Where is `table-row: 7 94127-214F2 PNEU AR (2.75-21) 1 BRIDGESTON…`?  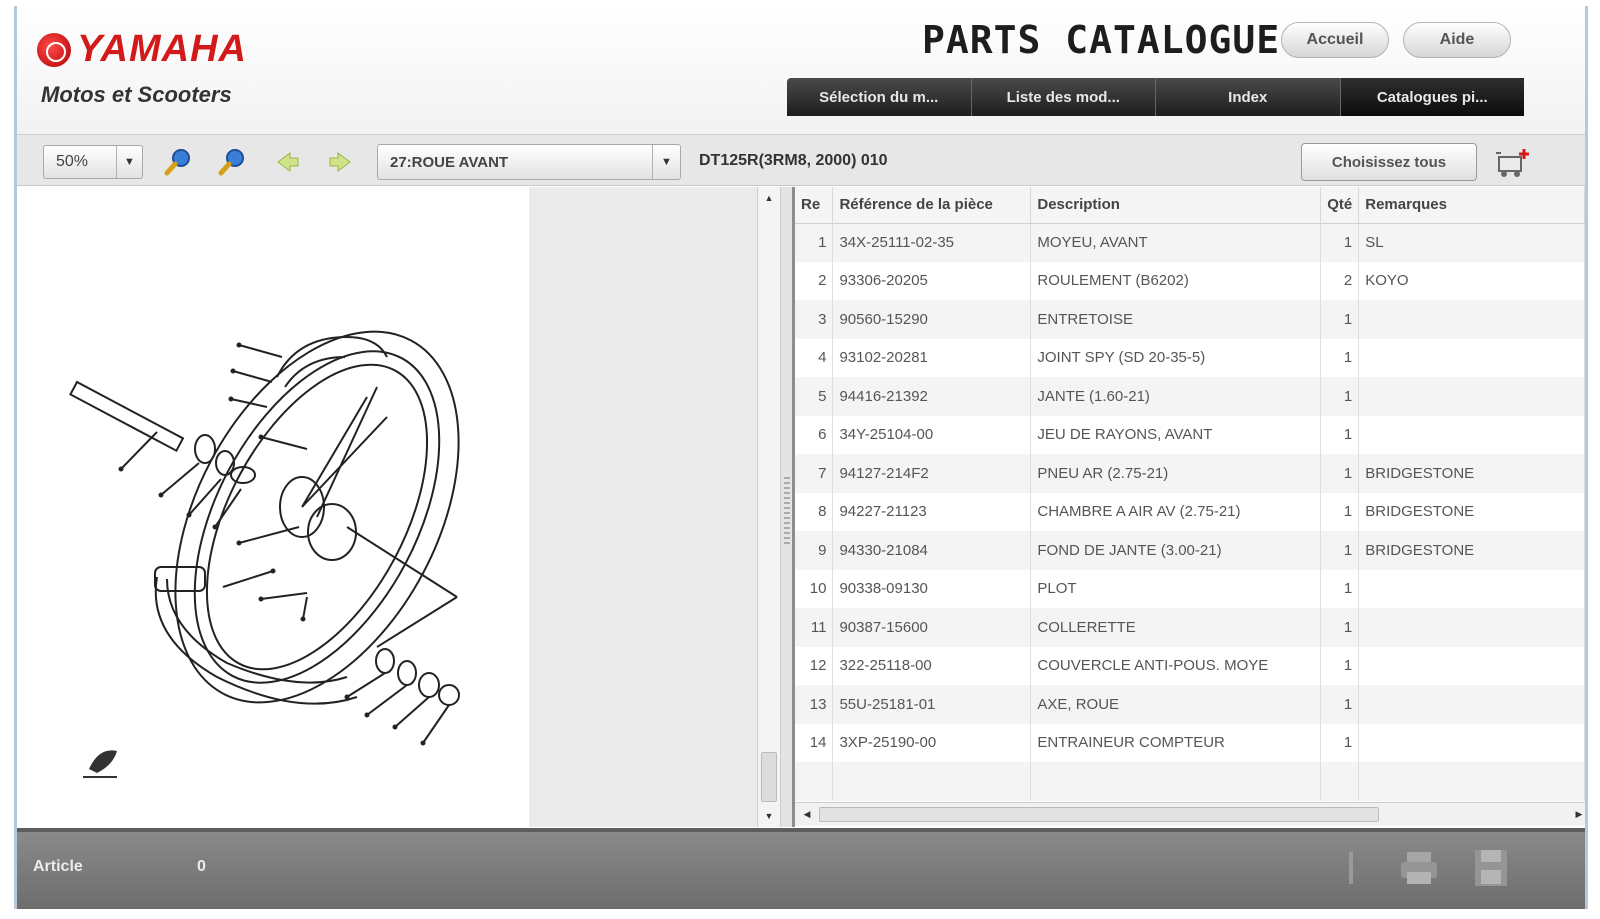
table-row: 7 94127-214F2 PNEU AR (2.75-21) 1 BRIDGESTON… is located at coordinates (1190, 473).